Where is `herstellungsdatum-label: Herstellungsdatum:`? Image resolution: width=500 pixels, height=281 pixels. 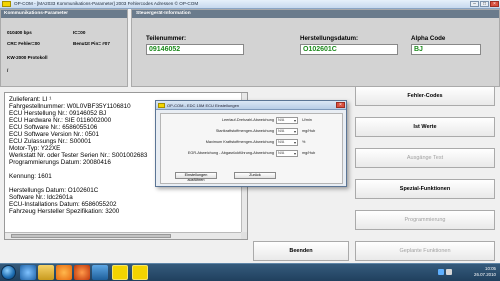
herstellungsdatum-label: Herstellungsdatum: is located at coordinates (329, 38).